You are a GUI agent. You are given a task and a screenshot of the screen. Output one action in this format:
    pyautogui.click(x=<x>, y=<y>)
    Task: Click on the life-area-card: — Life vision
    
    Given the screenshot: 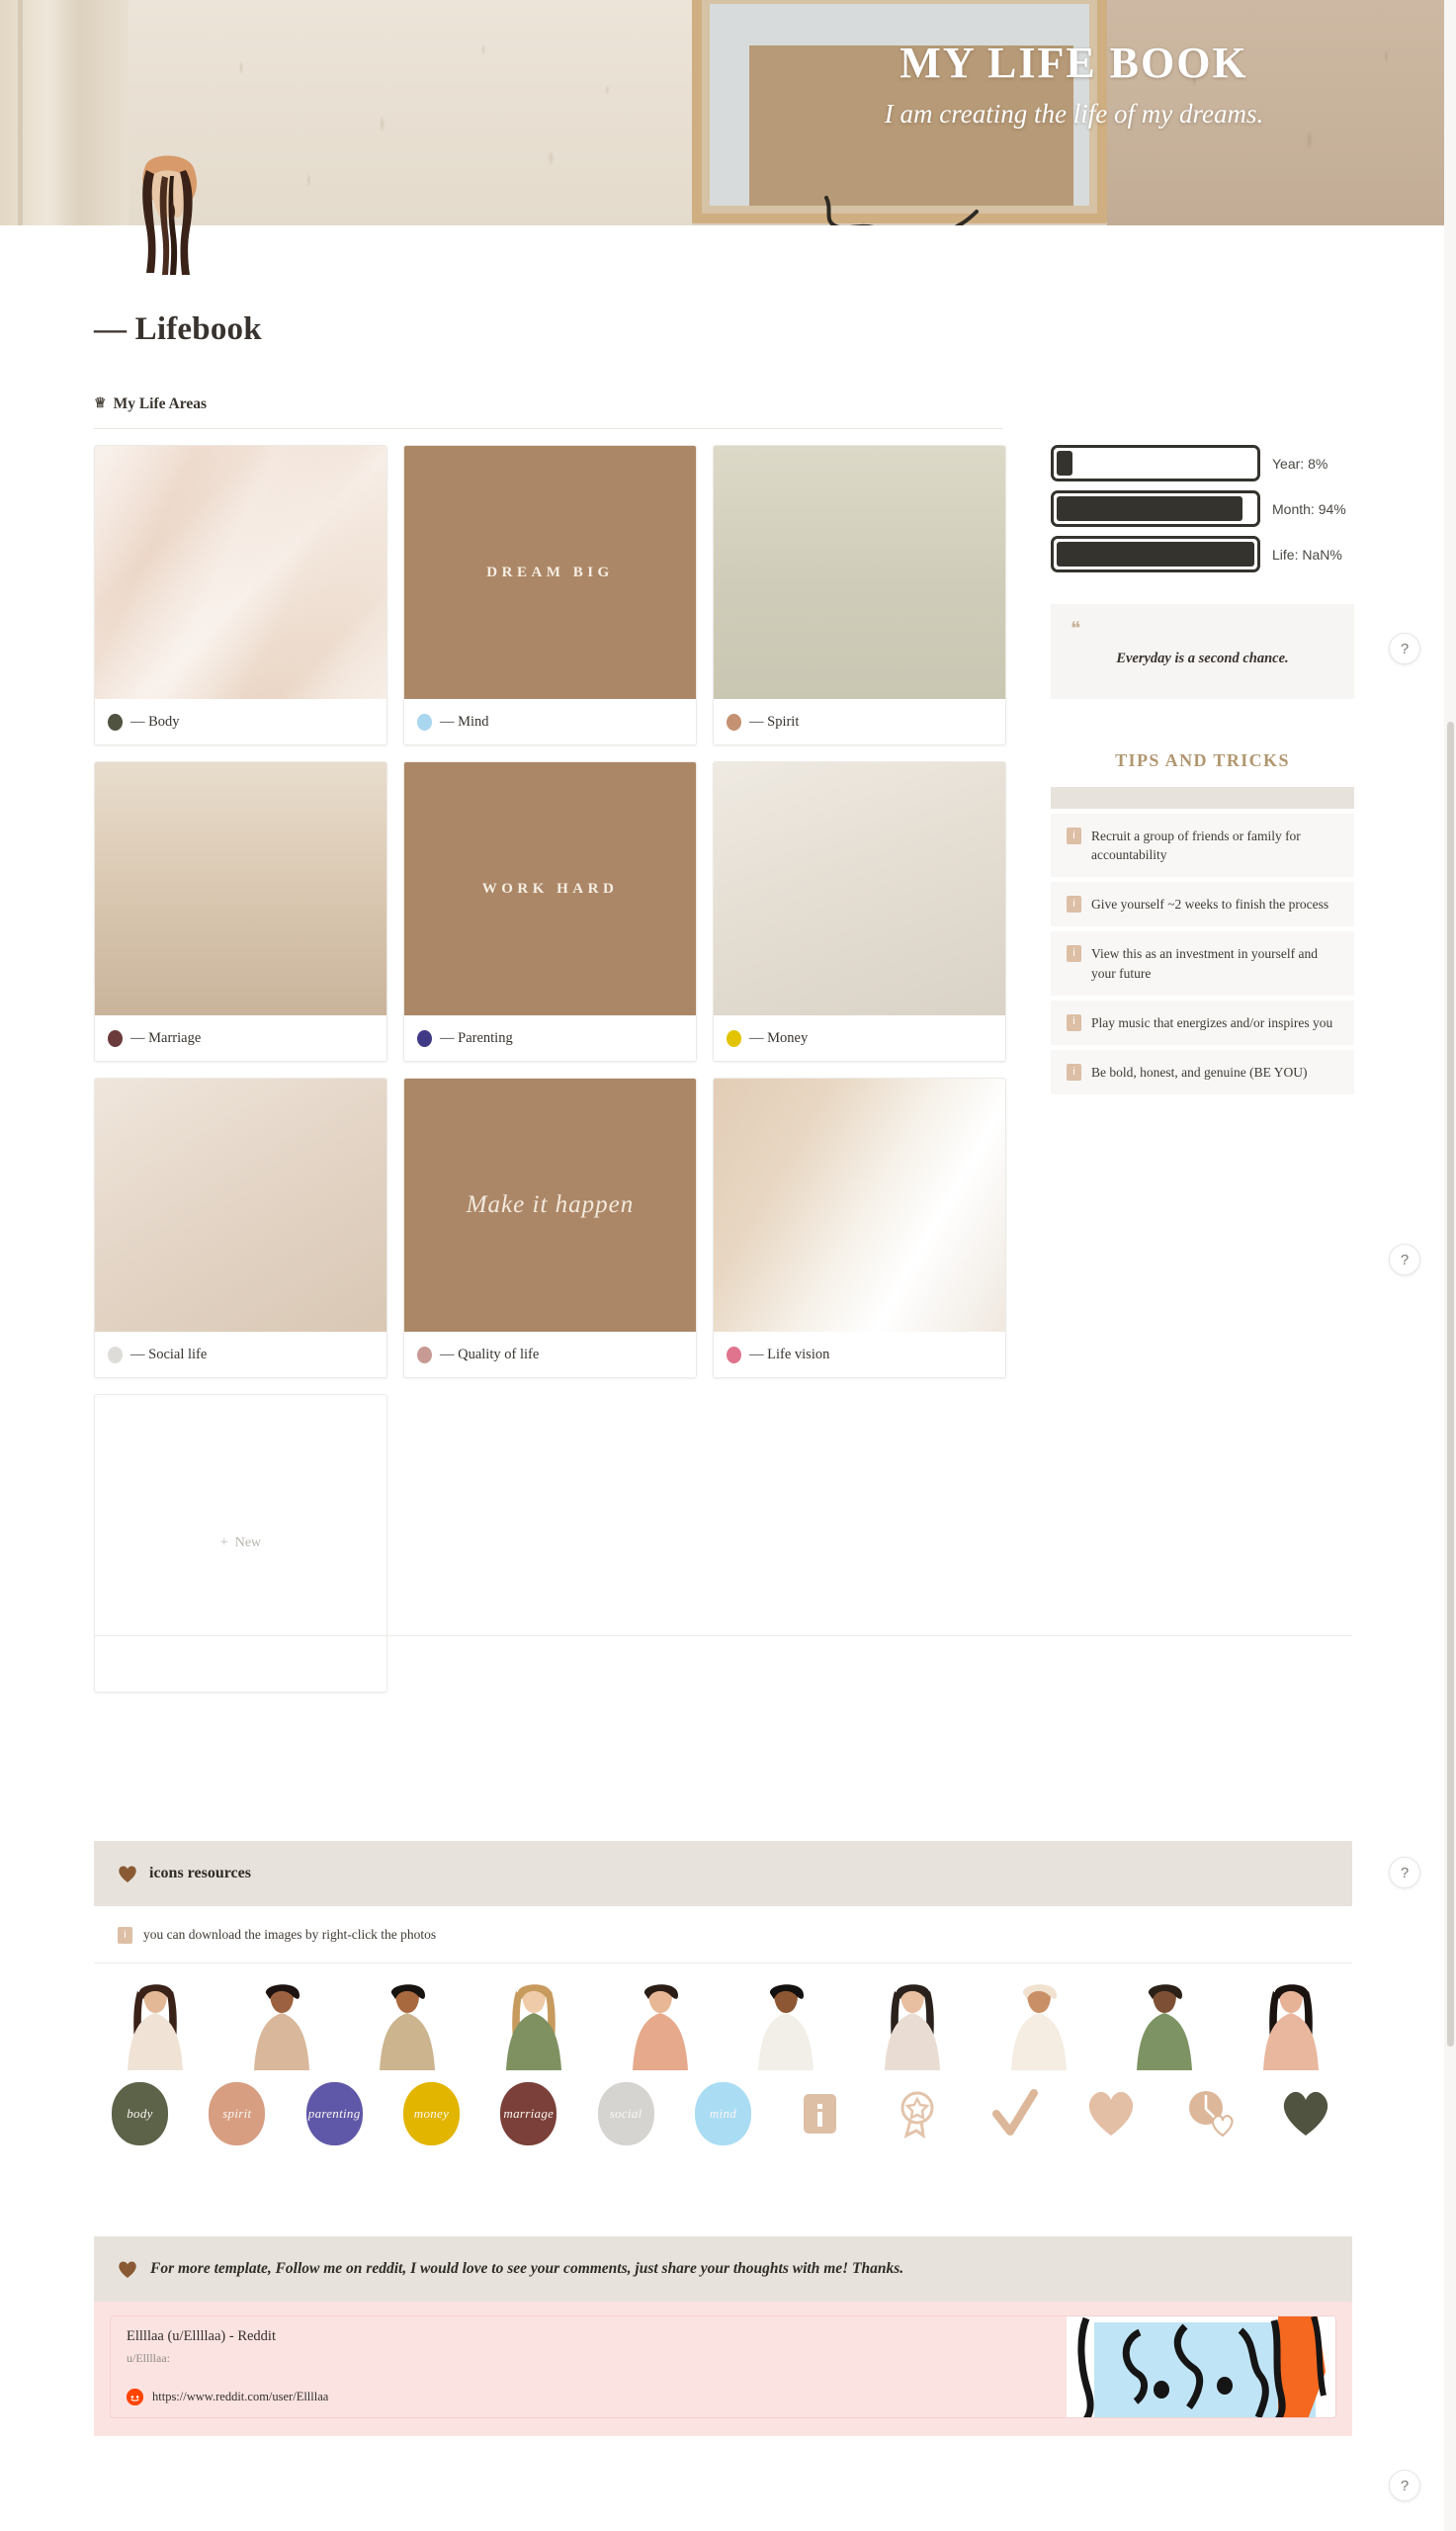 What is the action you would take?
    pyautogui.click(x=859, y=1228)
    